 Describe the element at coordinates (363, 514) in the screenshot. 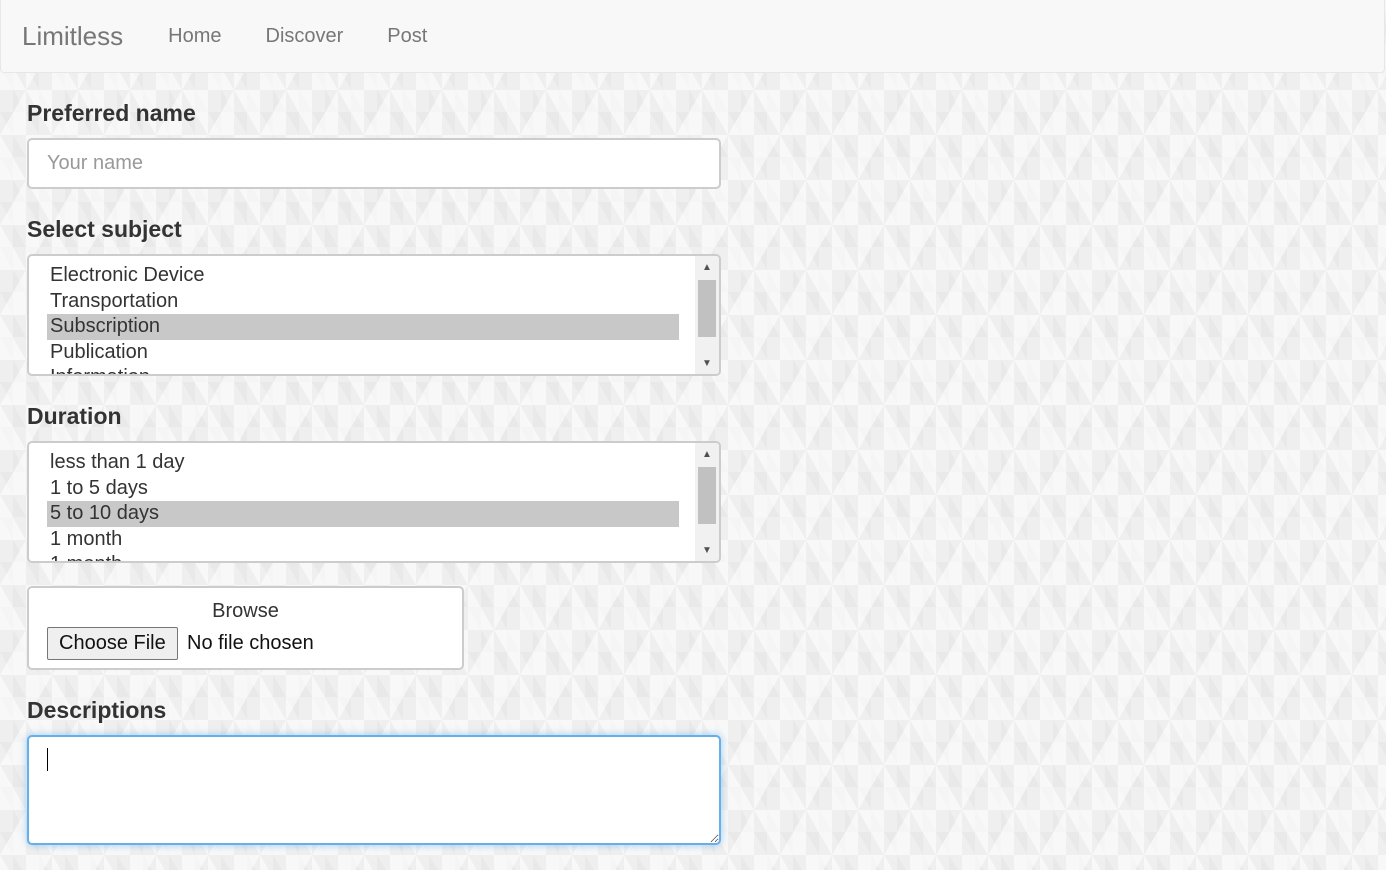

I see `duration-option-selected: 5 to 10 days` at that location.